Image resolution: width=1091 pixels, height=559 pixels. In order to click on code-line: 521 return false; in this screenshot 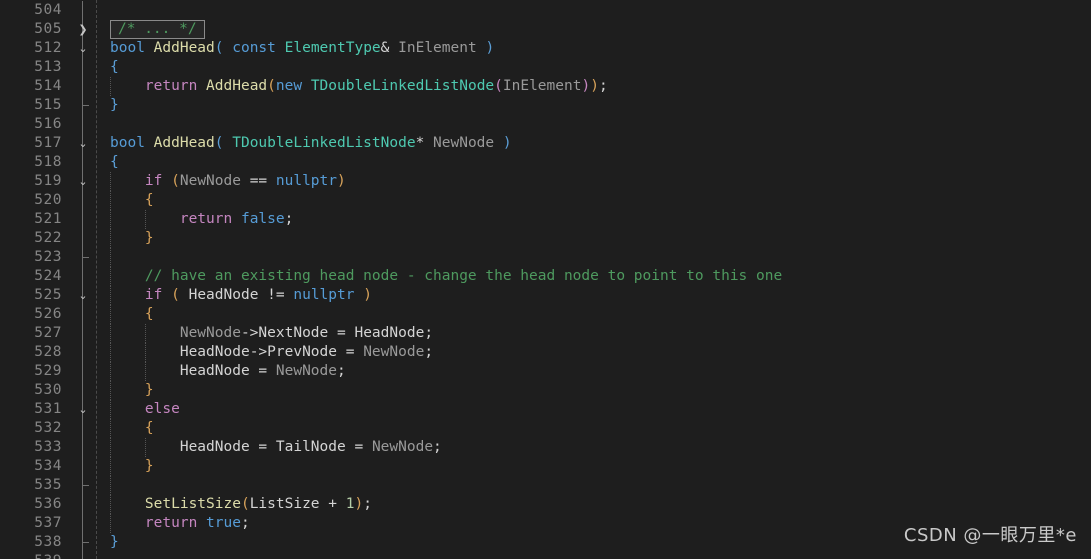, I will do `click(545, 219)`.